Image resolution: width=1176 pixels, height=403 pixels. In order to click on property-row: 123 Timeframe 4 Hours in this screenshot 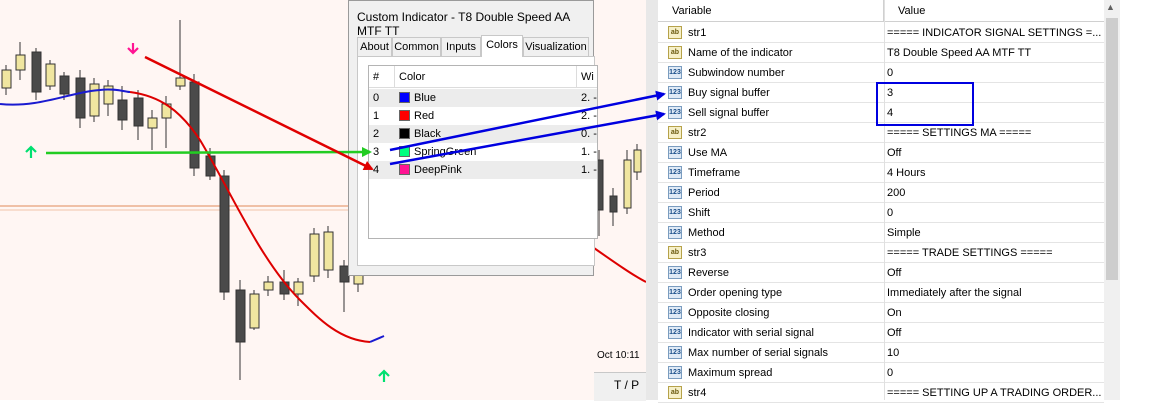, I will do `click(881, 173)`.